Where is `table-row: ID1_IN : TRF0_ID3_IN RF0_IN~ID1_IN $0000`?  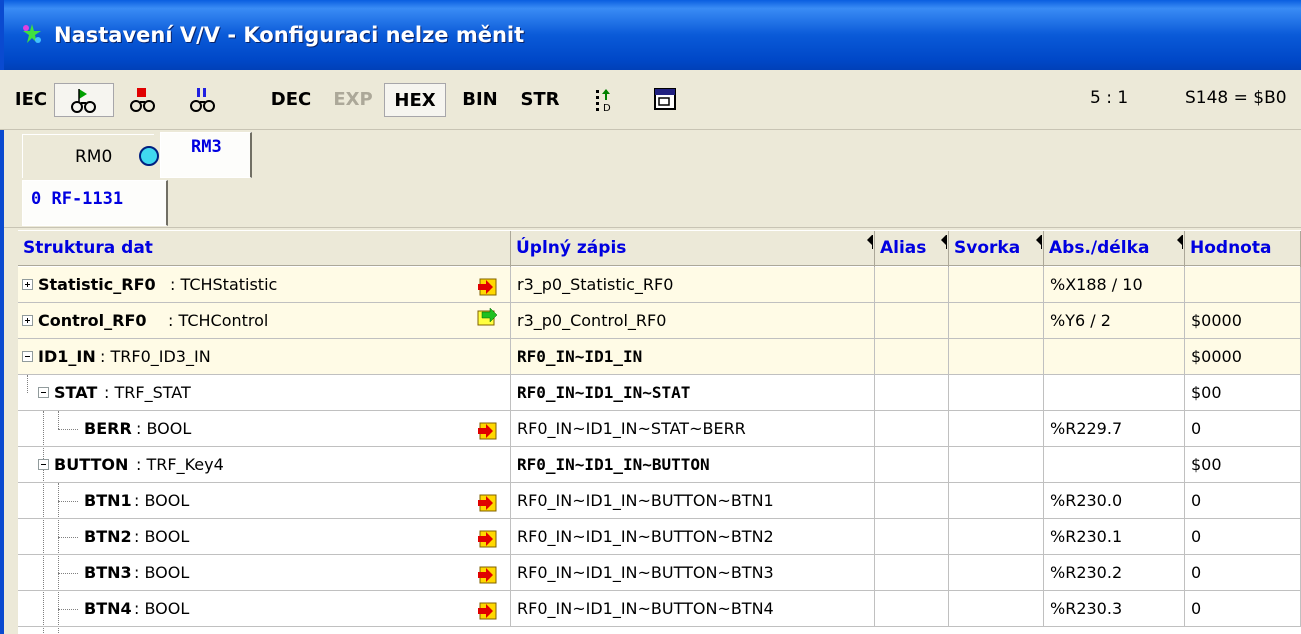
table-row: ID1_IN : TRF0_ID3_IN RF0_IN~ID1_IN $0000 is located at coordinates (659, 357).